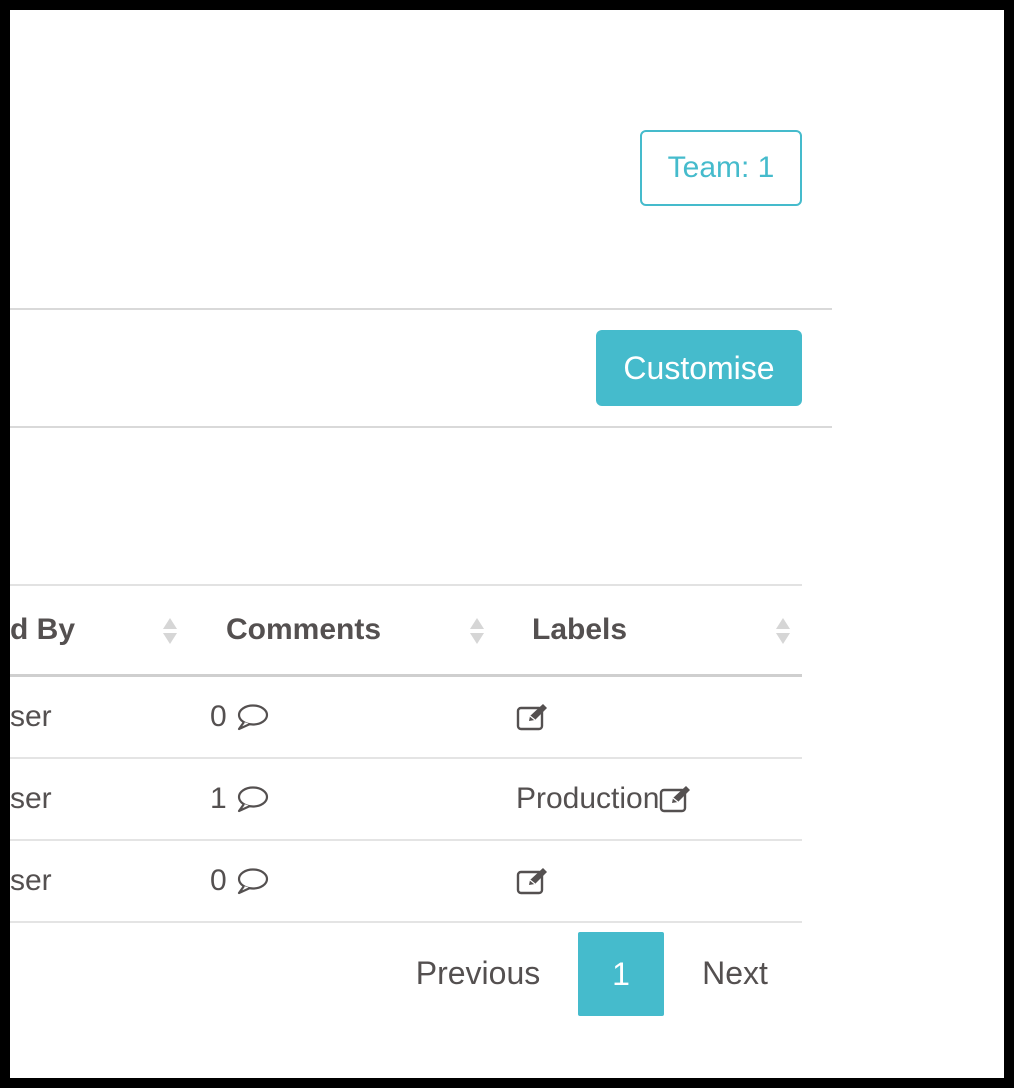 The width and height of the screenshot is (1014, 1088). Describe the element at coordinates (218, 798) in the screenshot. I see `comment-count: 1` at that location.